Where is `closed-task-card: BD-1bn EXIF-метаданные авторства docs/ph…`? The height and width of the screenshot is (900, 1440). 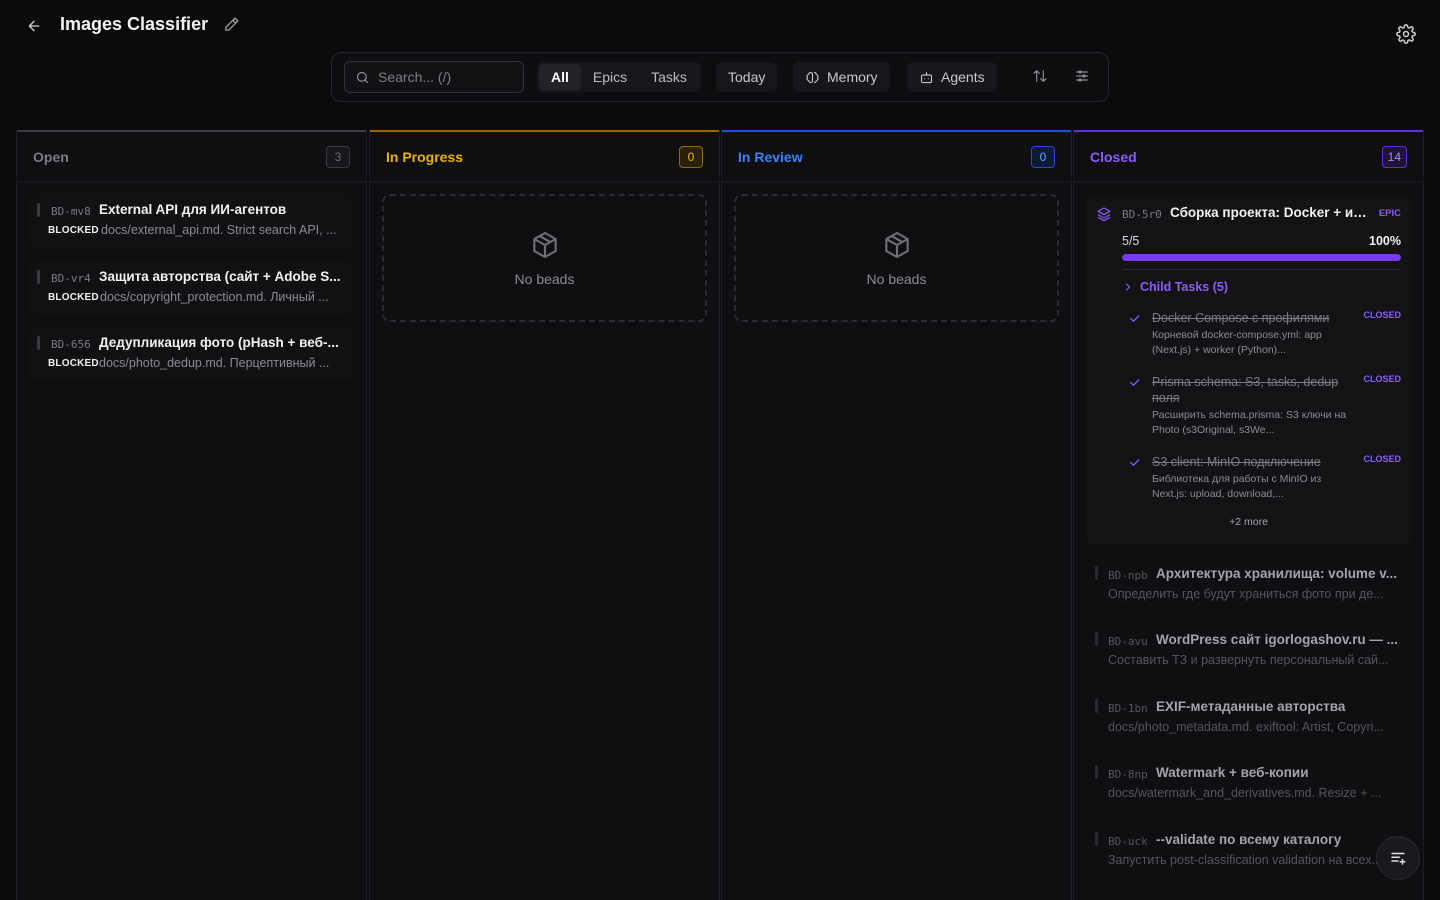
closed-task-card: BD-1bn EXIF-метаданные авторства docs/ph… is located at coordinates (1248, 718).